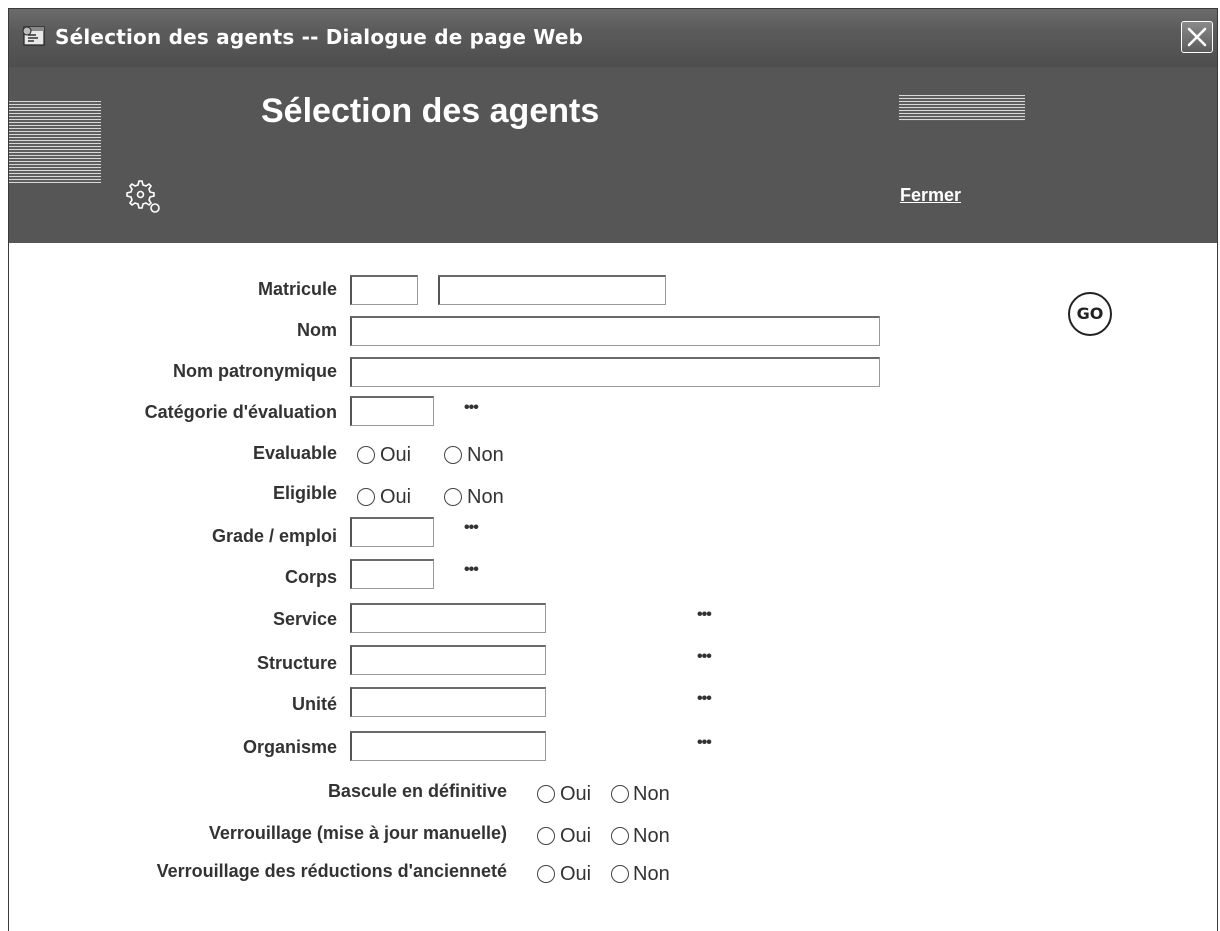 The height and width of the screenshot is (931, 1220). Describe the element at coordinates (485, 455) in the screenshot. I see `evaluable-non-label: Non` at that location.